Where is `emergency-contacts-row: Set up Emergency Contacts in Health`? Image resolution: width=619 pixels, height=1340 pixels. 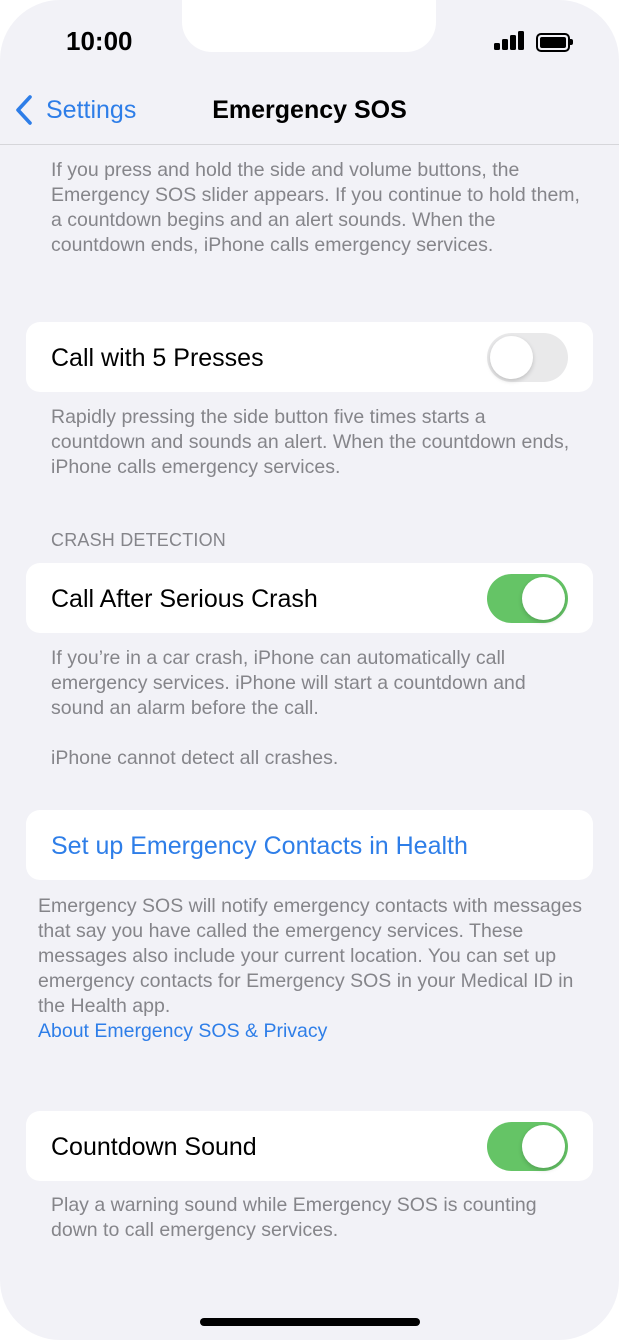 emergency-contacts-row: Set up Emergency Contacts in Health is located at coordinates (309, 845).